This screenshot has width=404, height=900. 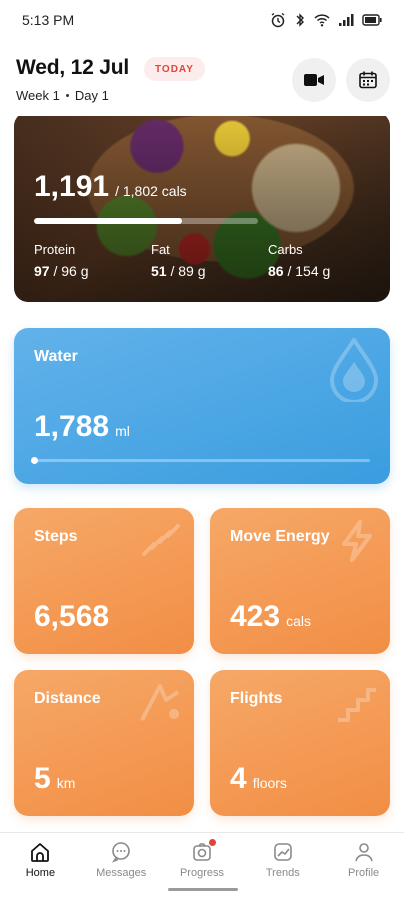 I want to click on stat-title: Move Energy, so click(x=280, y=536).